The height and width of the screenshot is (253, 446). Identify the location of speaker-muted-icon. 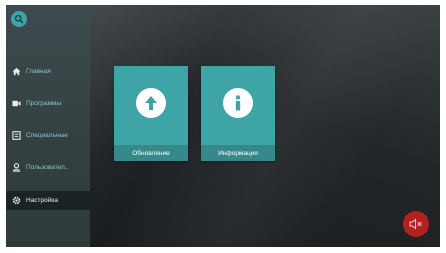
(415, 224).